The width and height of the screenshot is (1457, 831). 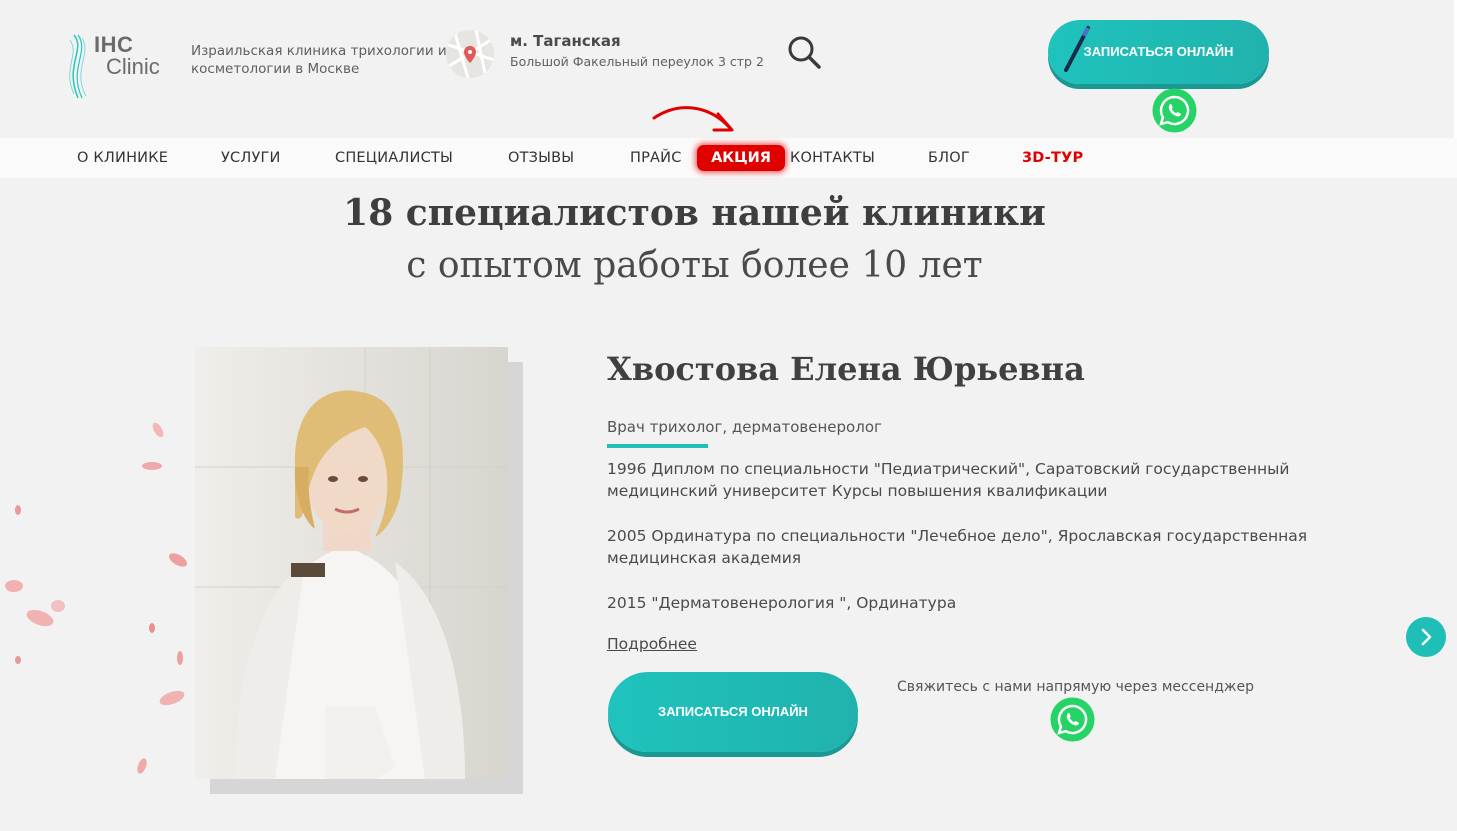 I want to click on section-title: 18 специалистов нашей клиники, so click(x=694, y=213).